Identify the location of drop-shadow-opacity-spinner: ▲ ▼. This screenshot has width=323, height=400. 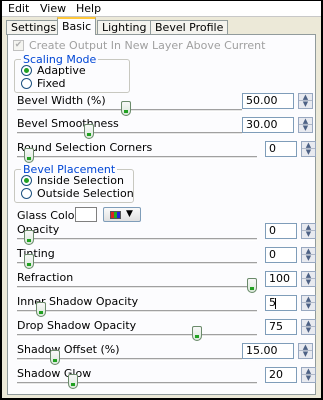
(308, 327).